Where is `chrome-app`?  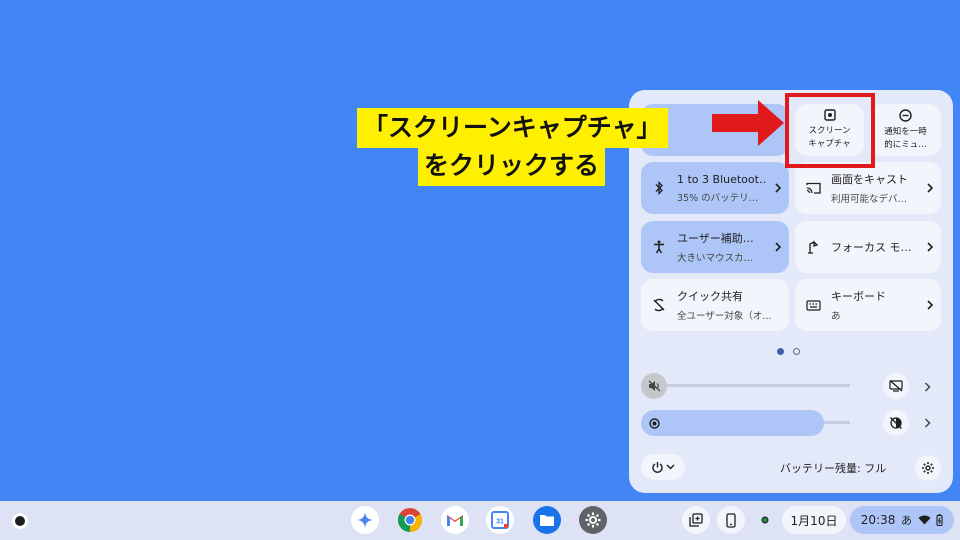 chrome-app is located at coordinates (410, 520).